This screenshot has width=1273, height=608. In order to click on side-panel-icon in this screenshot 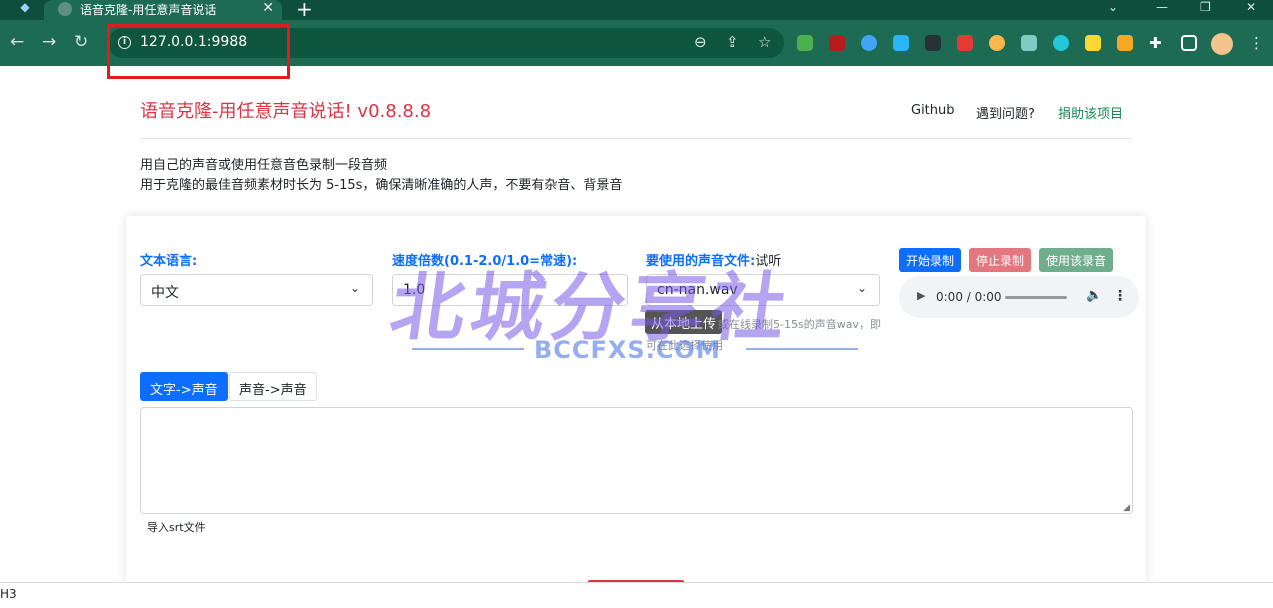, I will do `click(1189, 43)`.